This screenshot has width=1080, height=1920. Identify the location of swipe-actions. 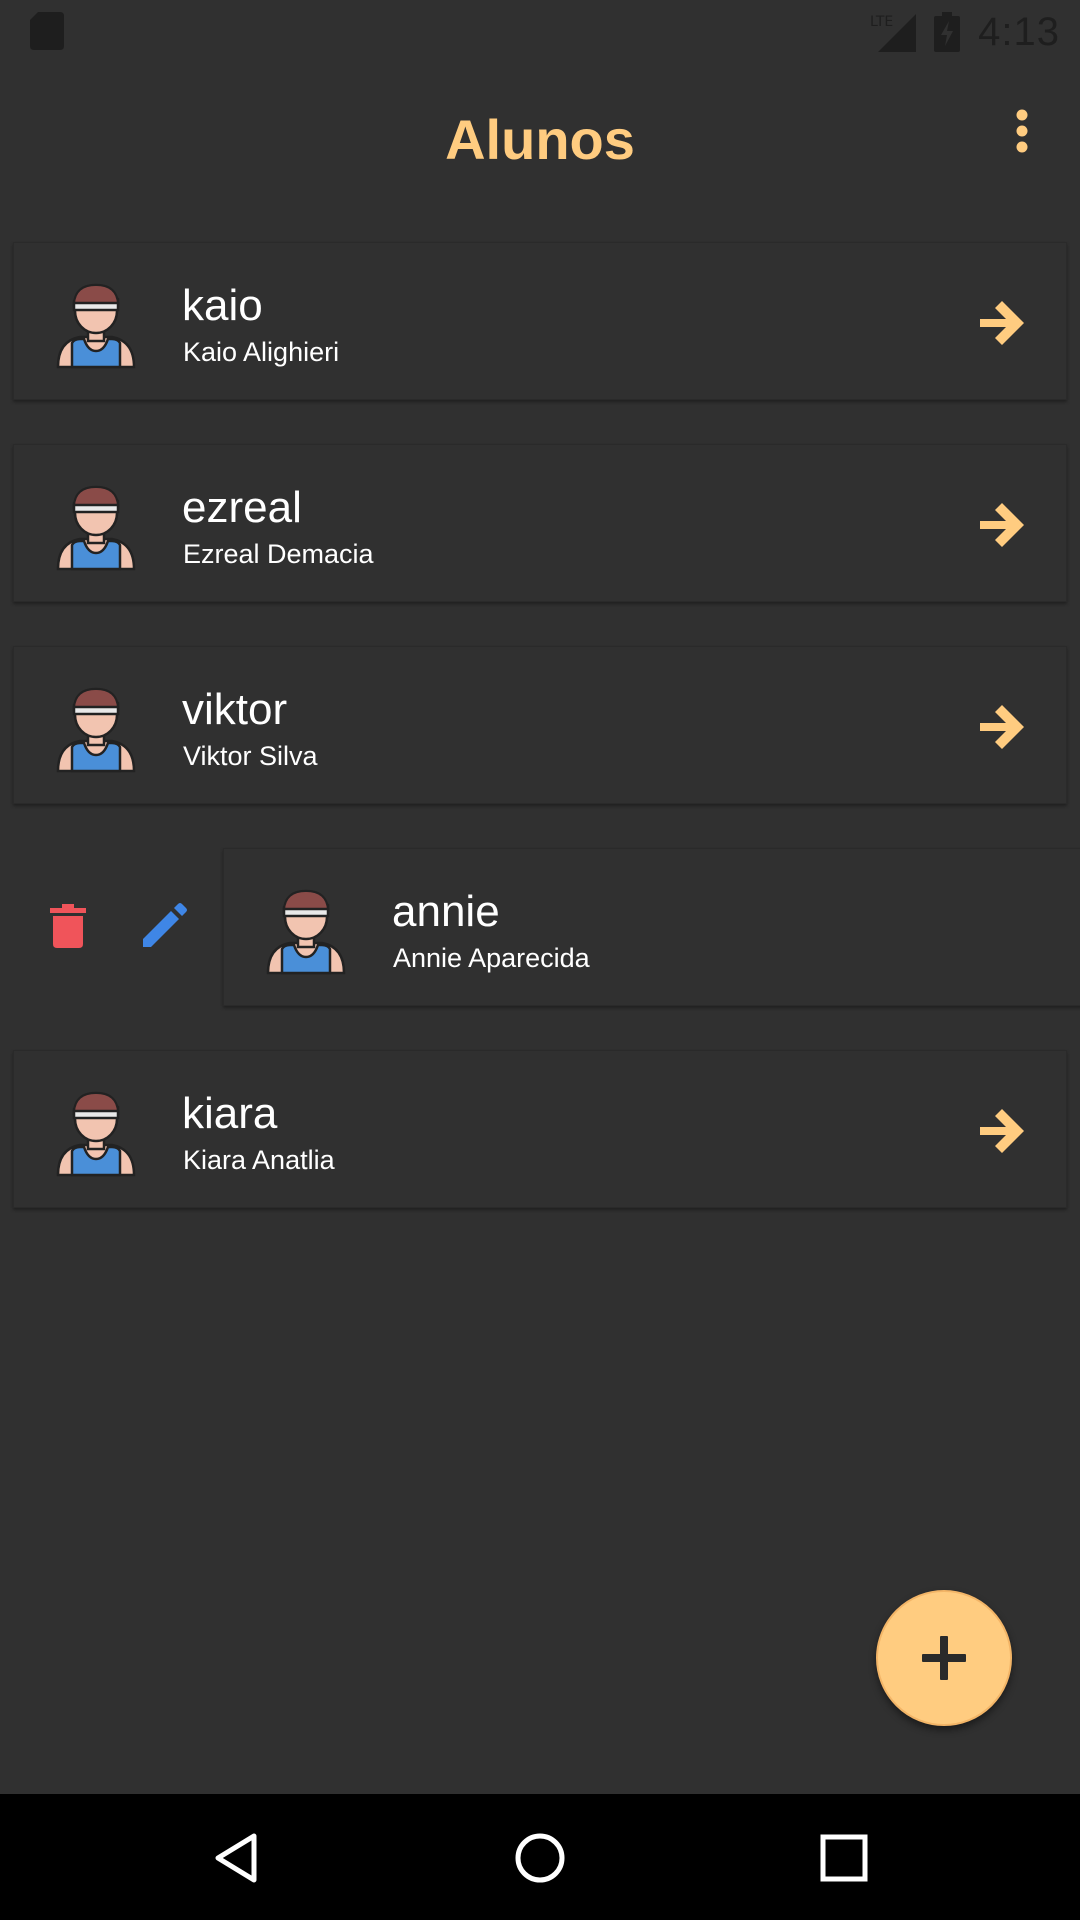
(111, 927).